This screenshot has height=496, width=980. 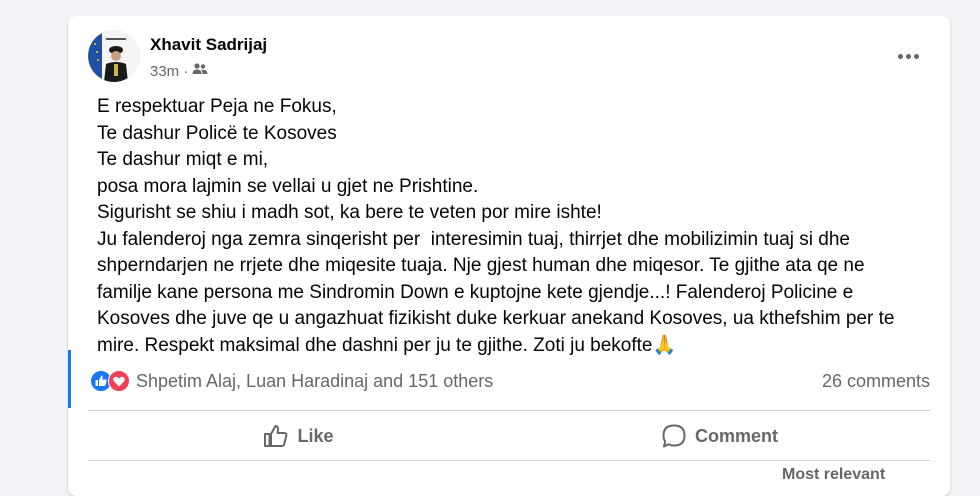 I want to click on love-icon, so click(x=119, y=381).